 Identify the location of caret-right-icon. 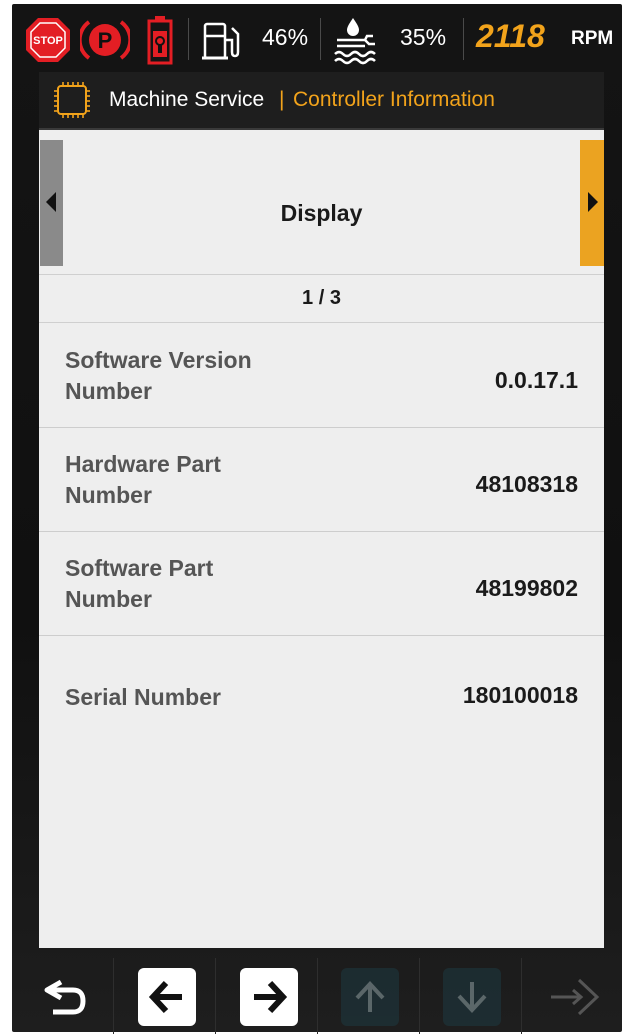
(593, 202).